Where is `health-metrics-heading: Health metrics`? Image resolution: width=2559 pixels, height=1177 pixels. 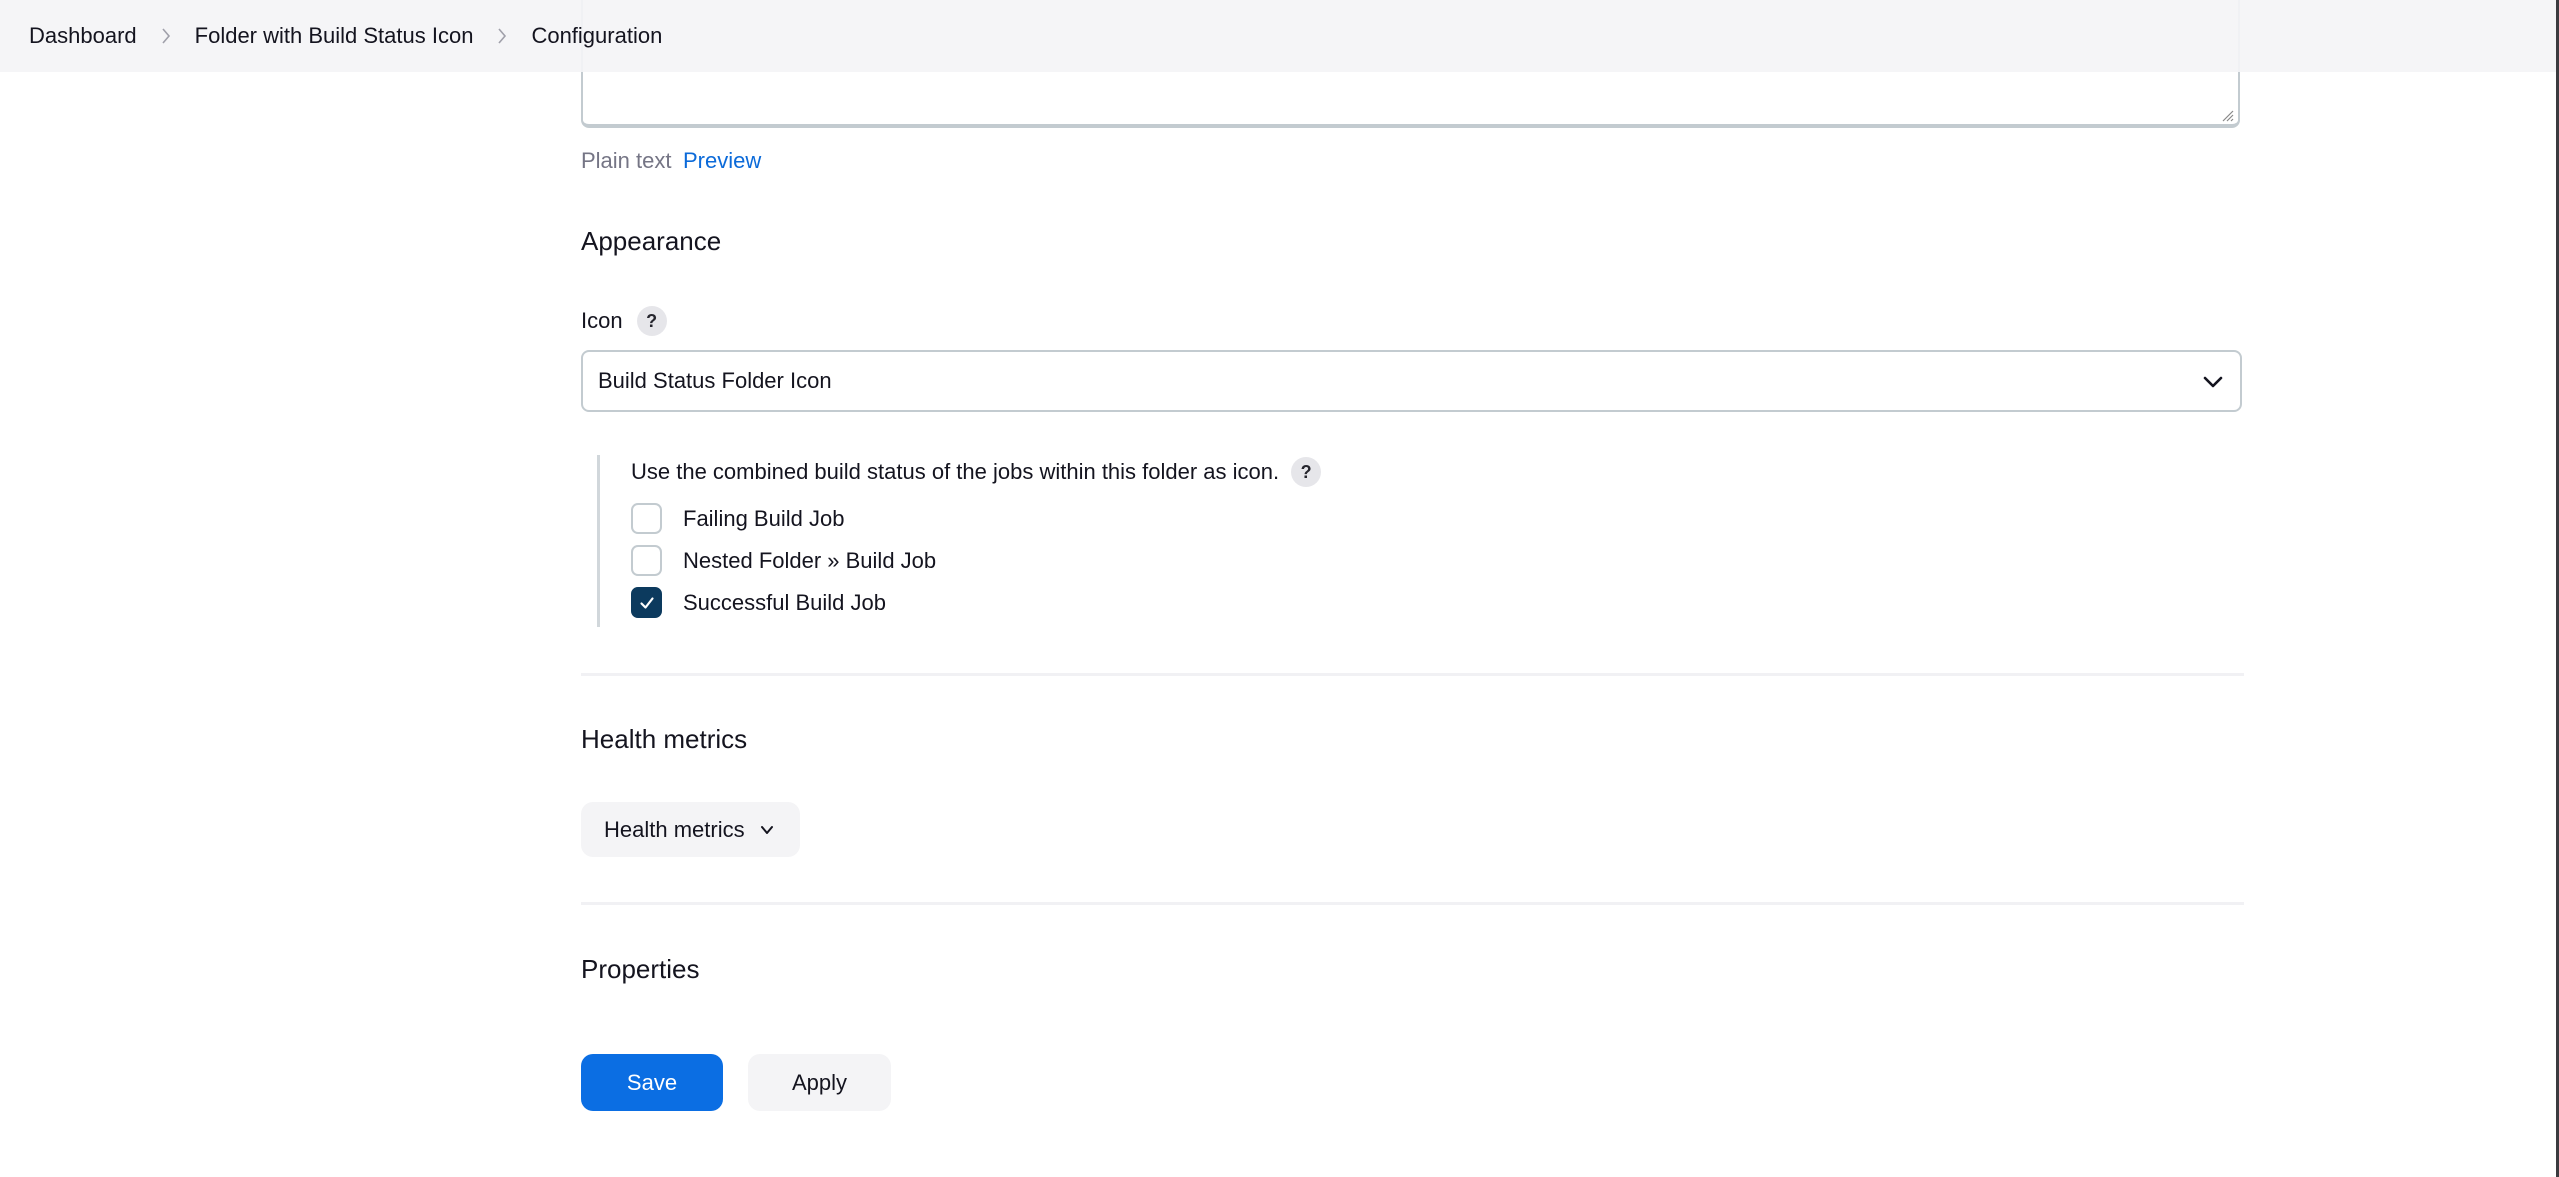 health-metrics-heading: Health metrics is located at coordinates (664, 739).